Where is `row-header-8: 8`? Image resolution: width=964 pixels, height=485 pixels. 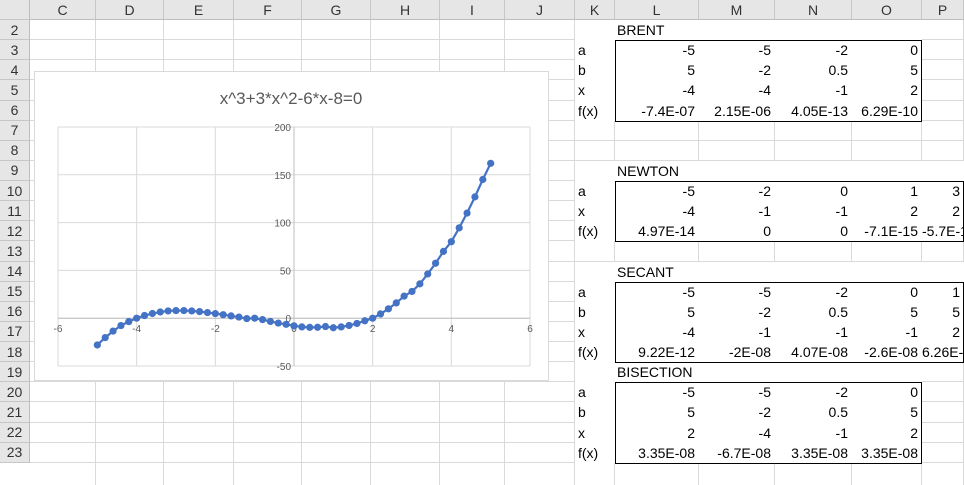 row-header-8: 8 is located at coordinates (15, 150).